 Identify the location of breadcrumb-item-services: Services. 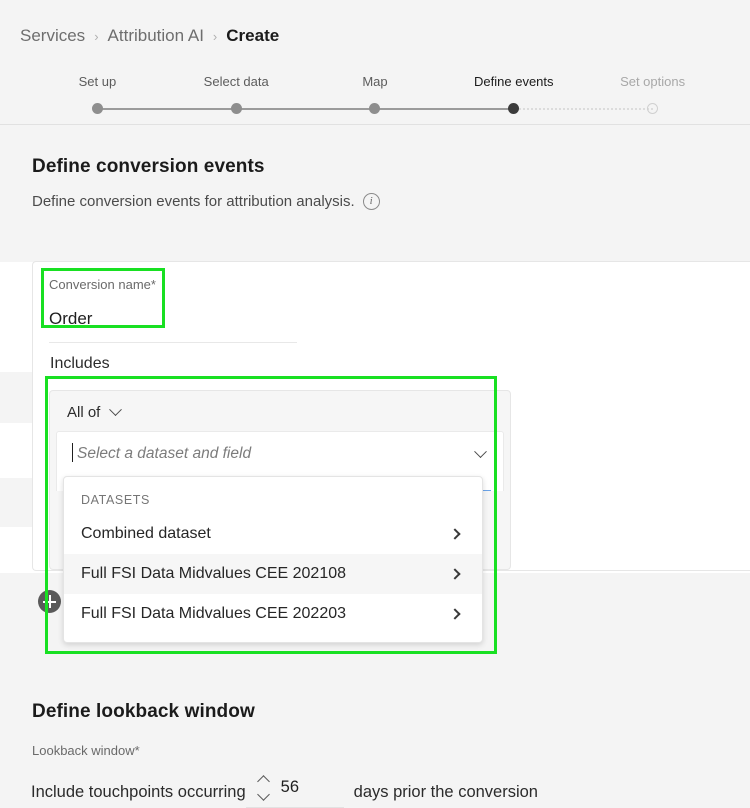
(52, 36).